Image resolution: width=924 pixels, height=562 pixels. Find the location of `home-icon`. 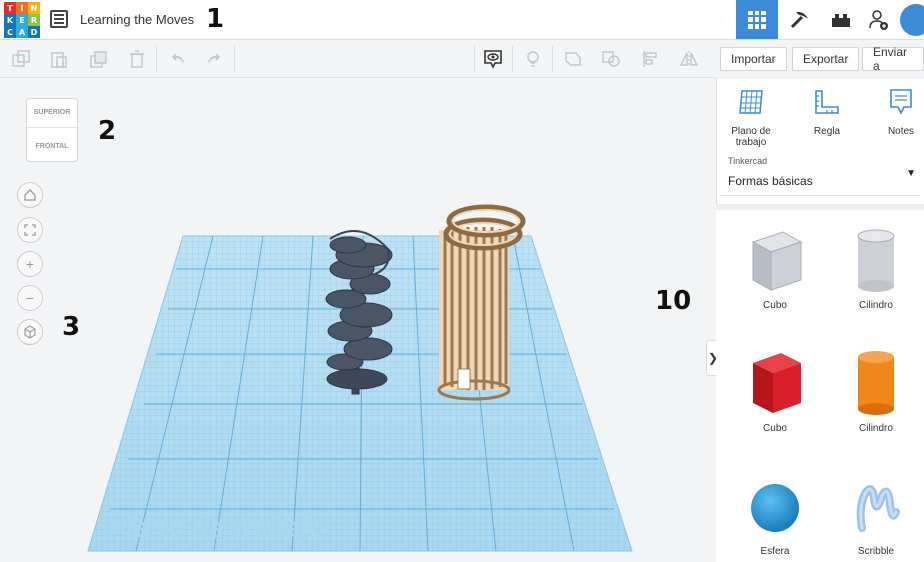

home-icon is located at coordinates (30, 195).